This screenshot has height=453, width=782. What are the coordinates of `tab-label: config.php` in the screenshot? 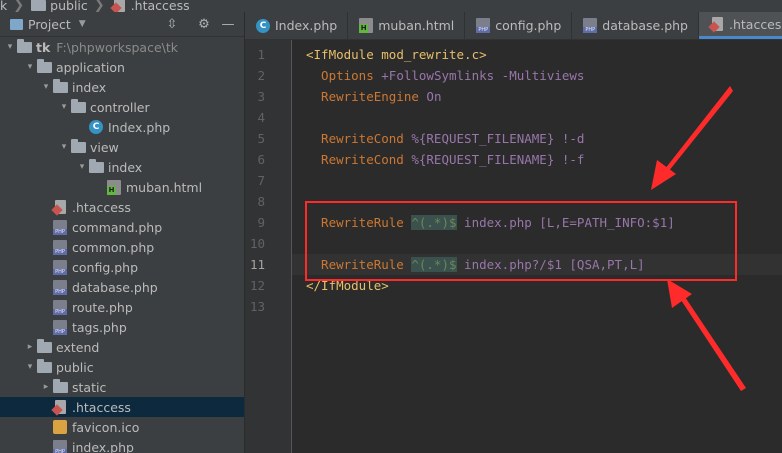 It's located at (528, 25).